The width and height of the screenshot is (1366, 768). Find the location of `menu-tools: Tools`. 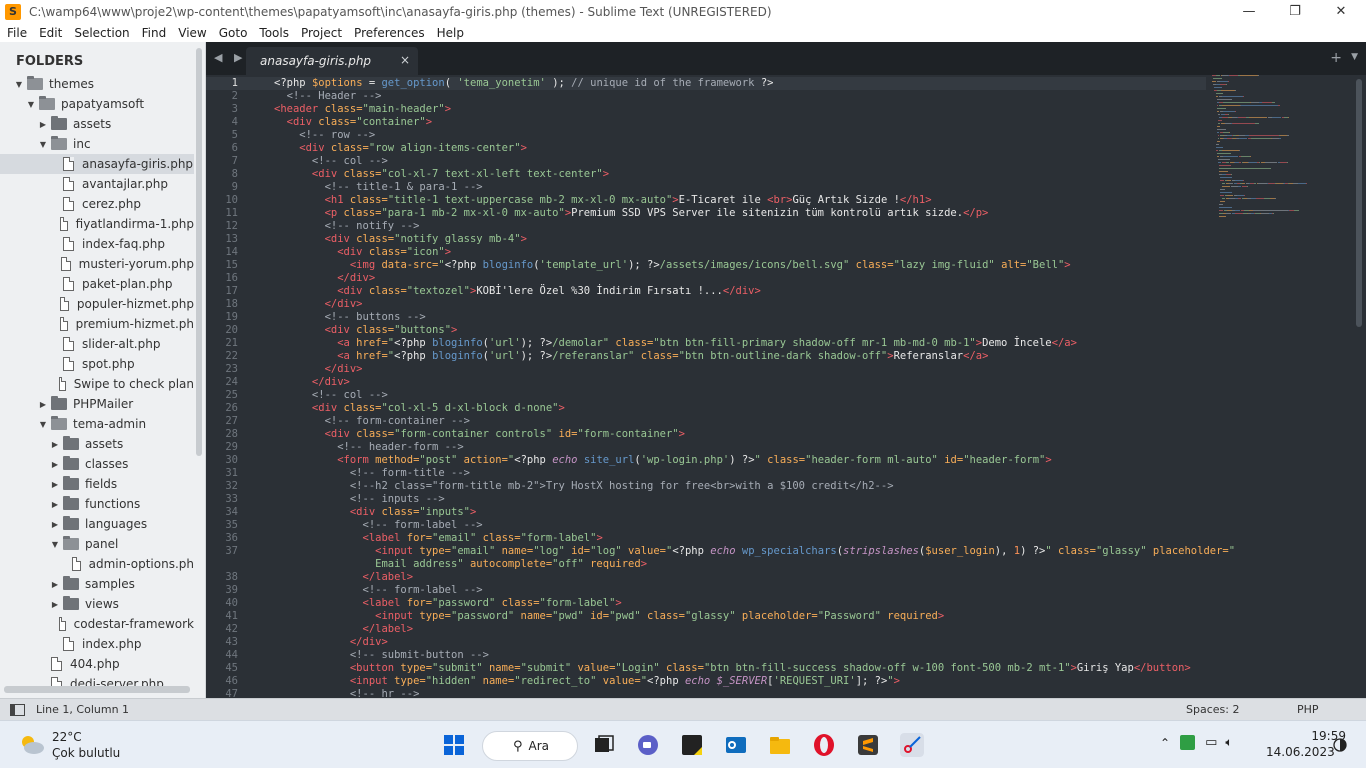

menu-tools: Tools is located at coordinates (273, 33).